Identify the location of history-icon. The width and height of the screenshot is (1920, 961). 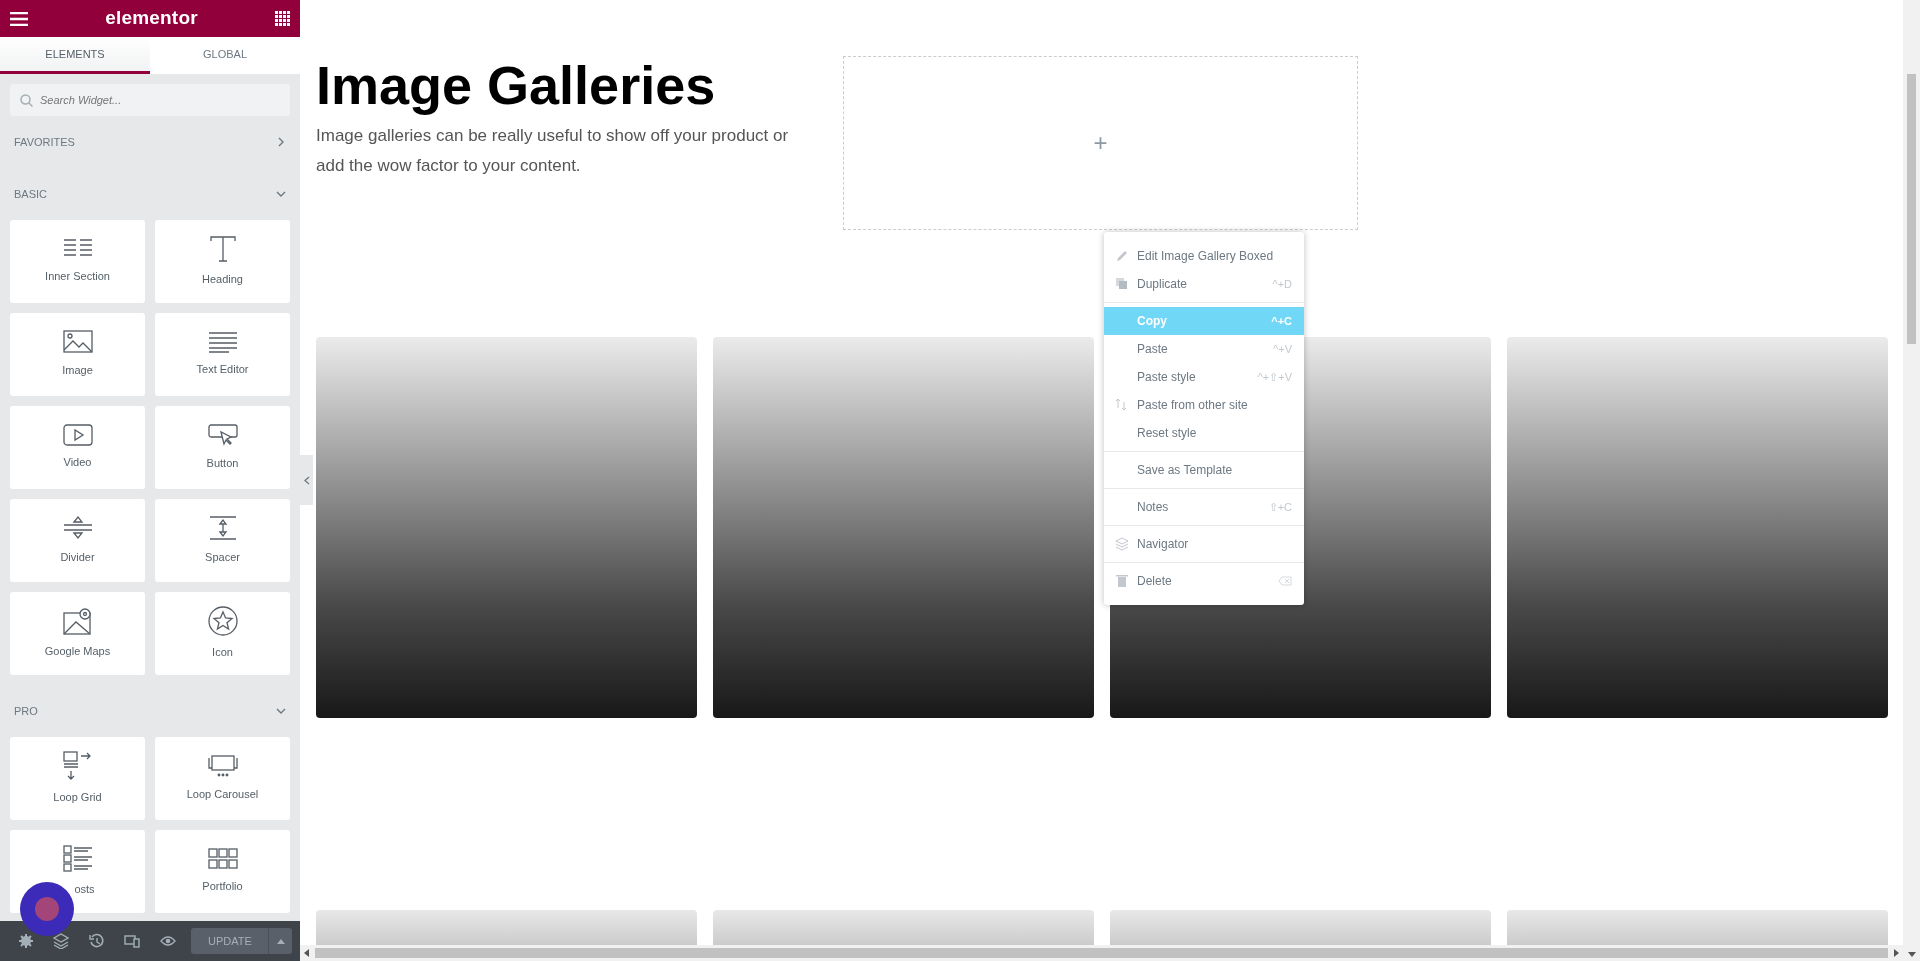
(96, 941).